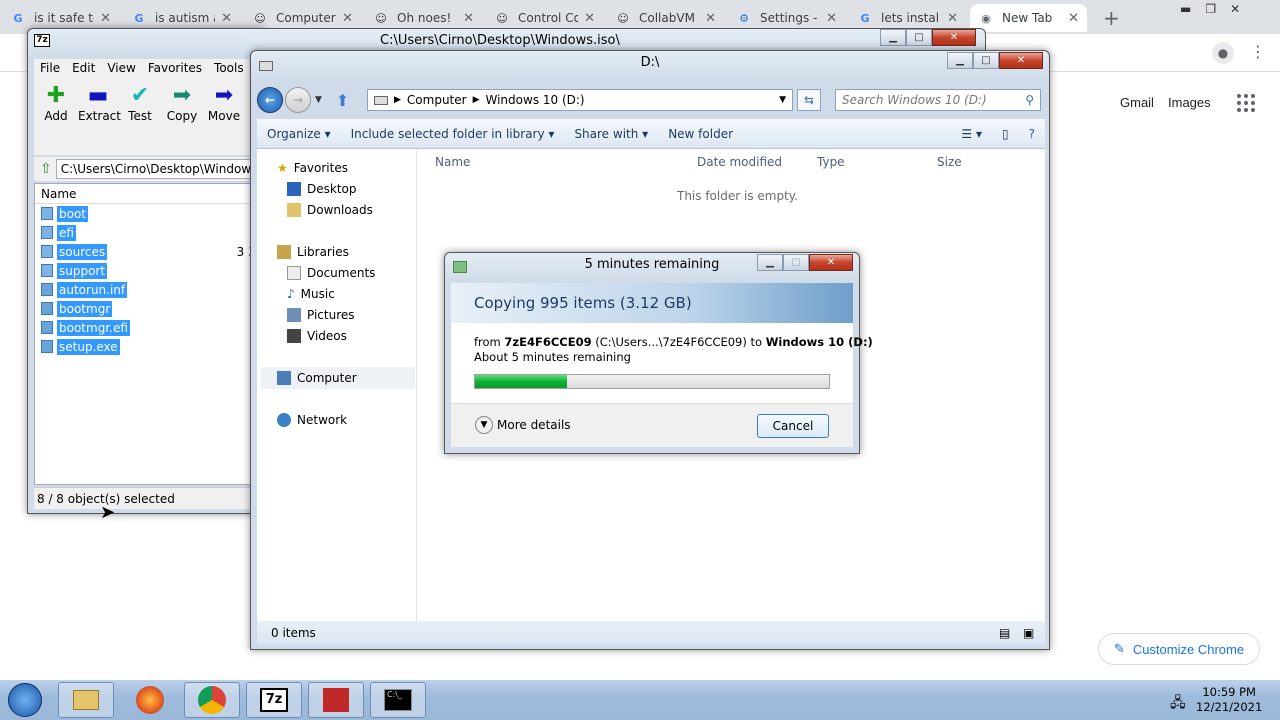 The height and width of the screenshot is (720, 1280). Describe the element at coordinates (938, 100) in the screenshot. I see `explorer-search-input: Search Windows 10 (D:) ⚲` at that location.